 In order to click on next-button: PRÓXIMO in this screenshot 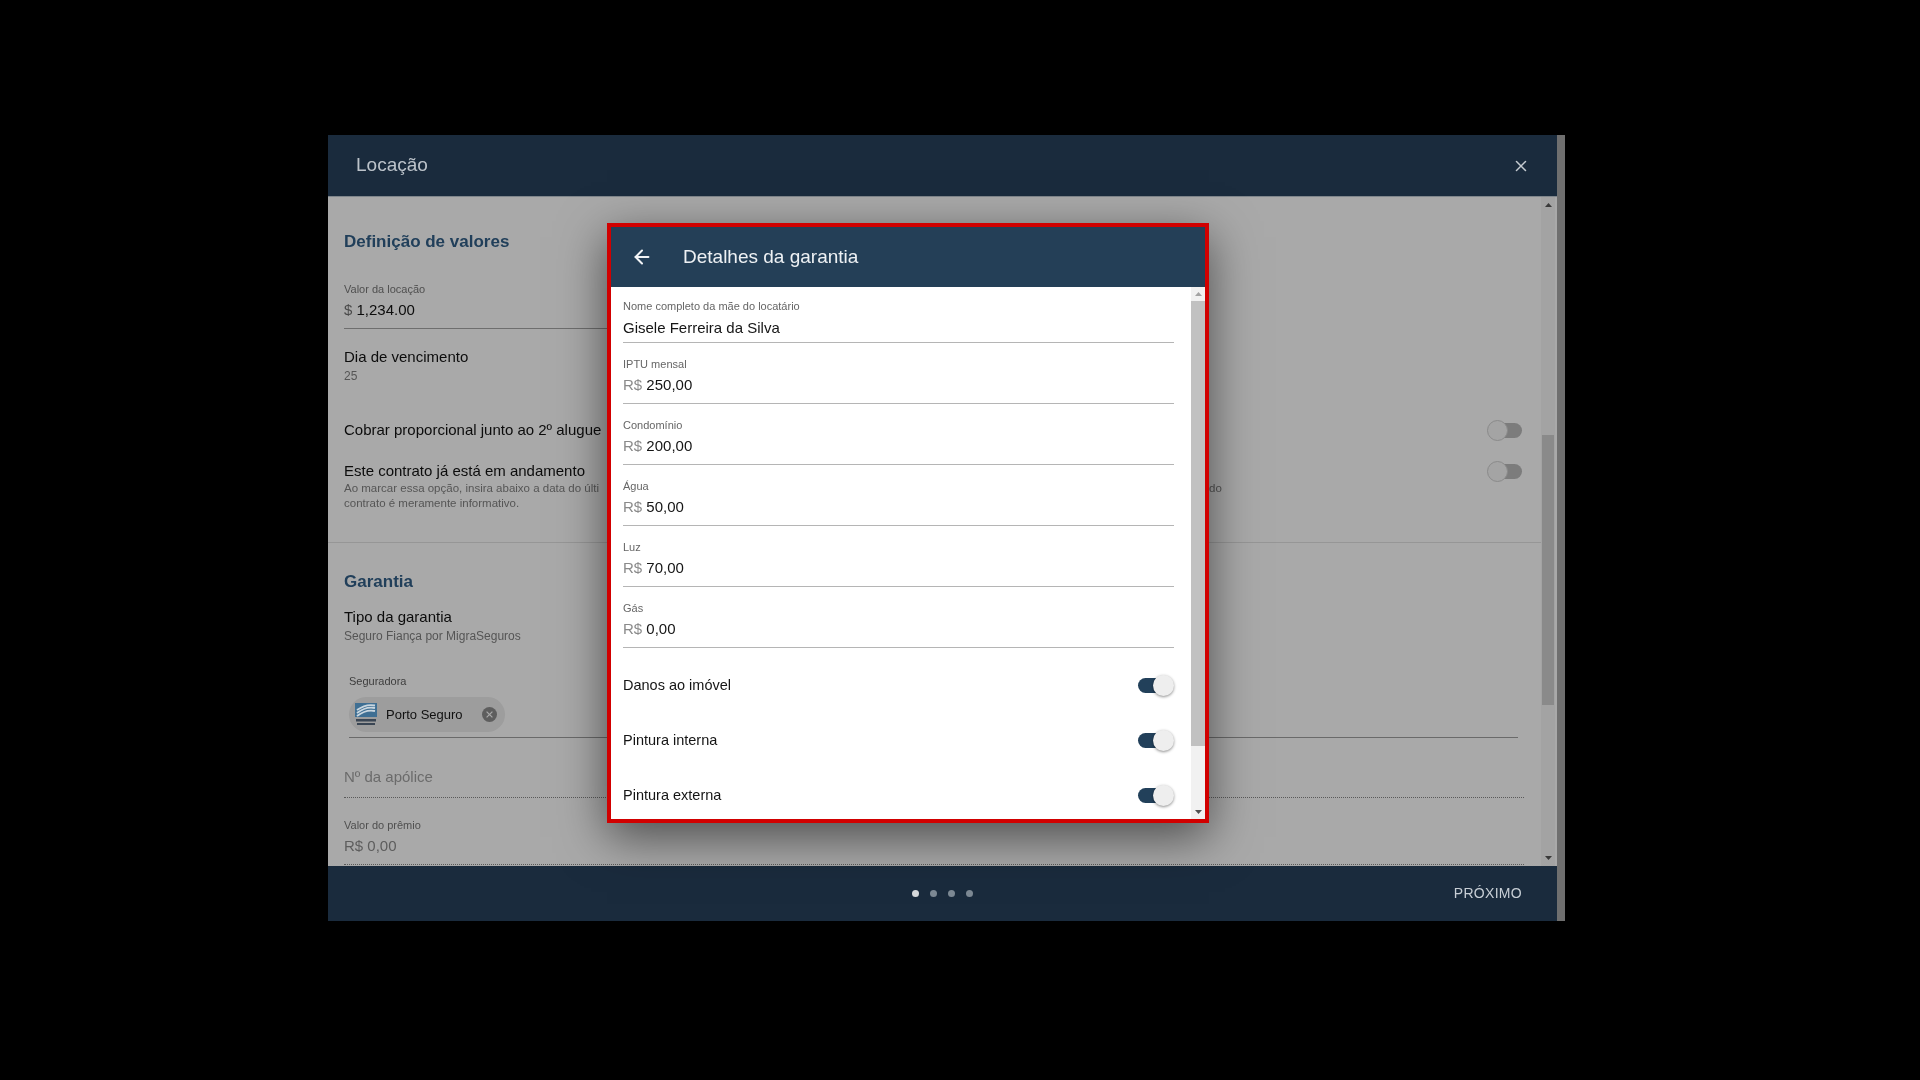, I will do `click(1487, 893)`.